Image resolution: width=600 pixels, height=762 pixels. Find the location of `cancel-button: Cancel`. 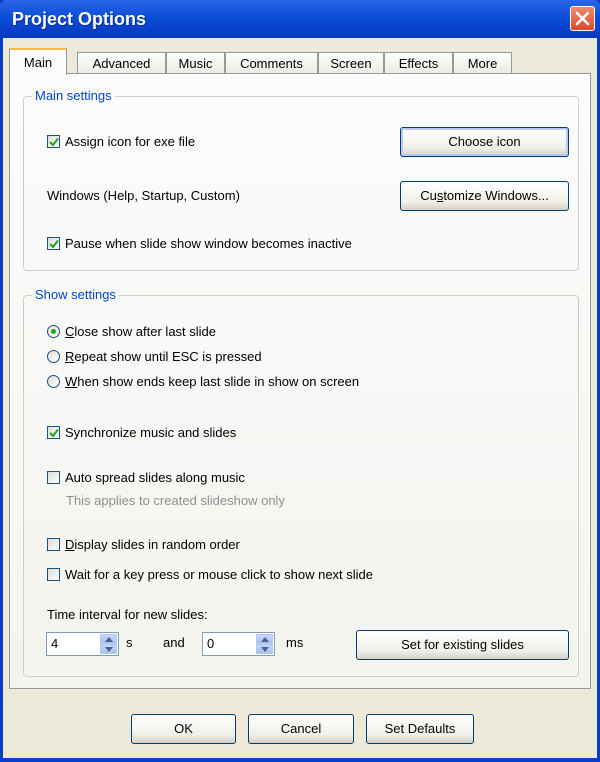

cancel-button: Cancel is located at coordinates (301, 729).